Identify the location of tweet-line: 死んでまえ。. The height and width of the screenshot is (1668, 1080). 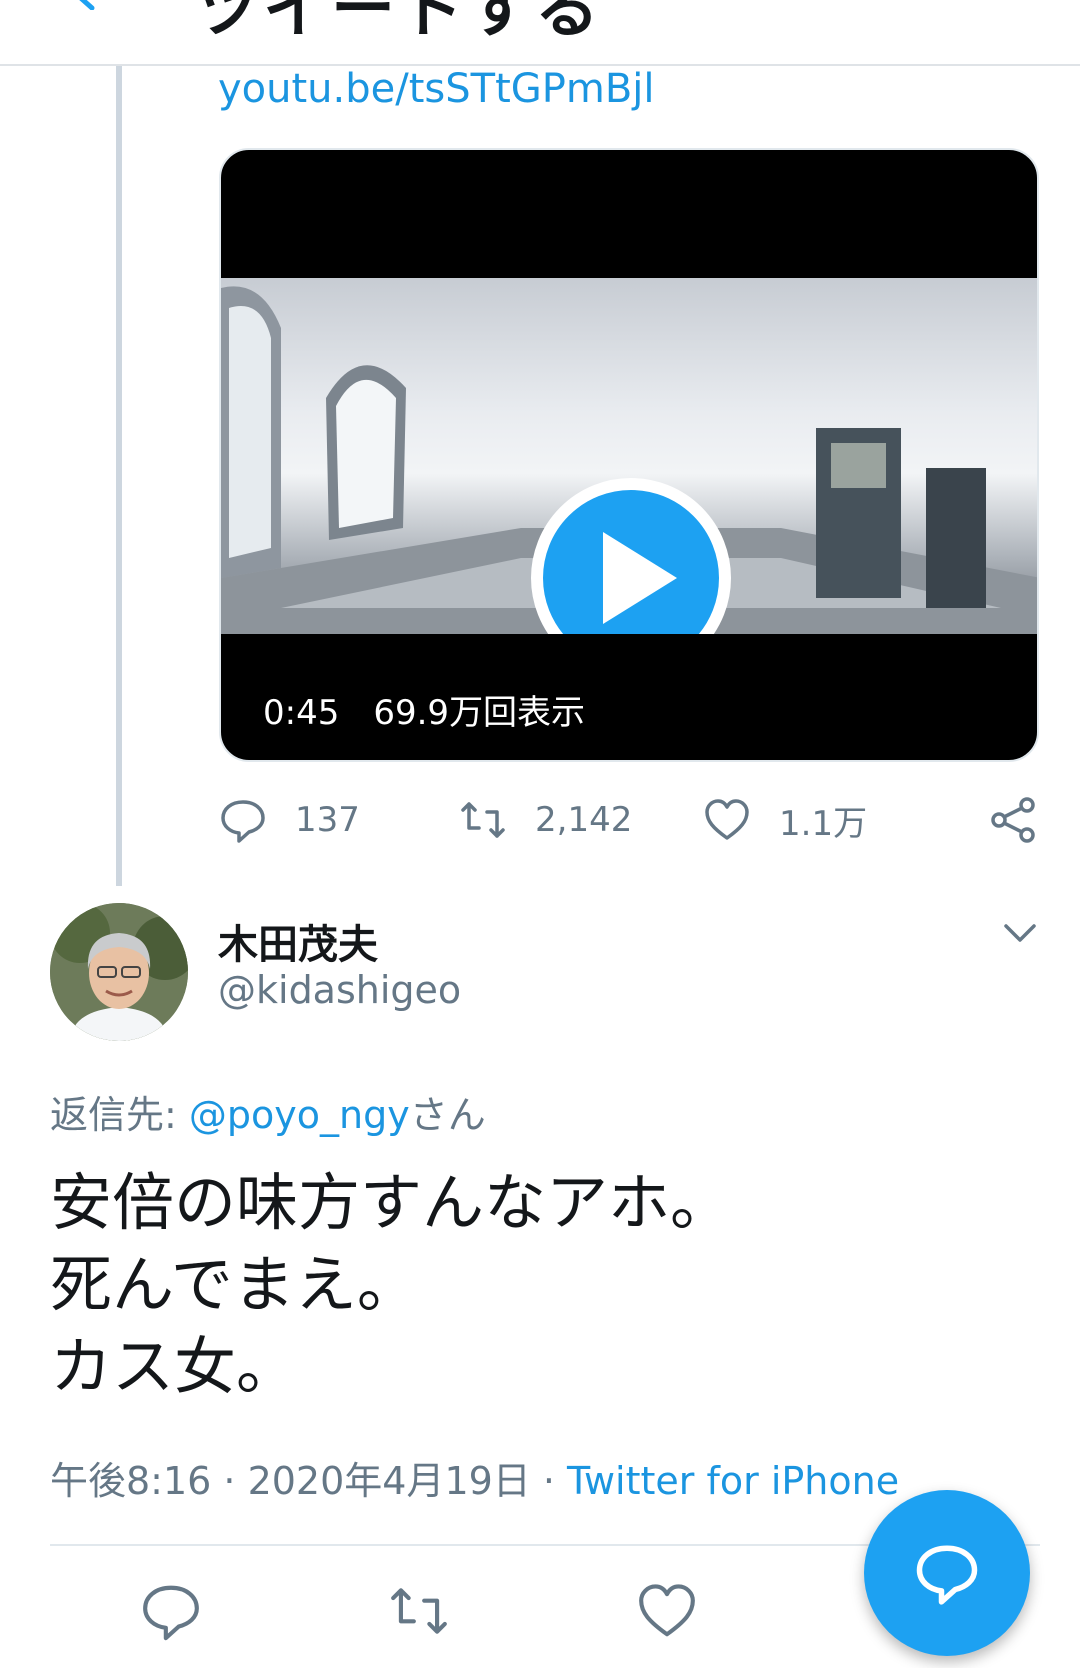
(234, 1284).